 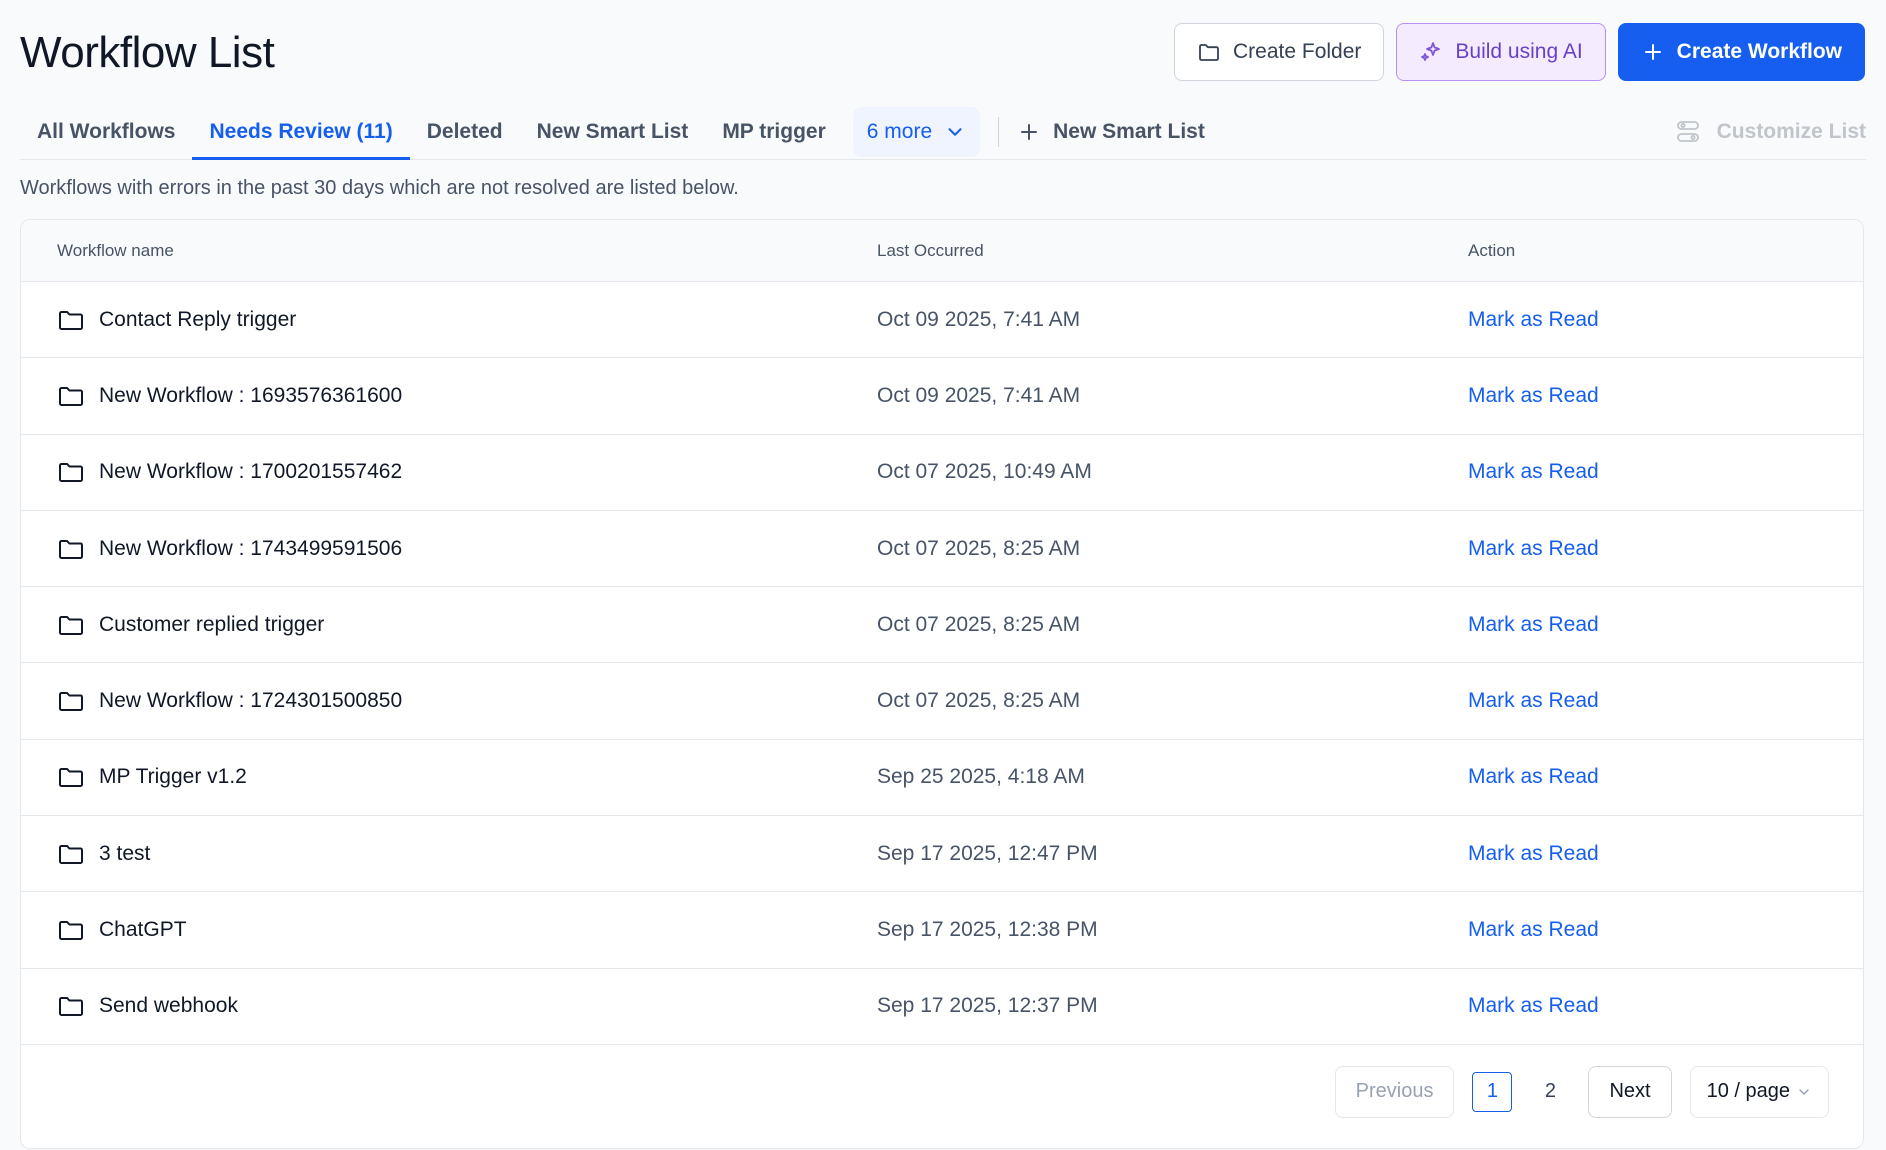 What do you see at coordinates (1501, 52) in the screenshot?
I see `build-using-ai-button: Build using AI` at bounding box center [1501, 52].